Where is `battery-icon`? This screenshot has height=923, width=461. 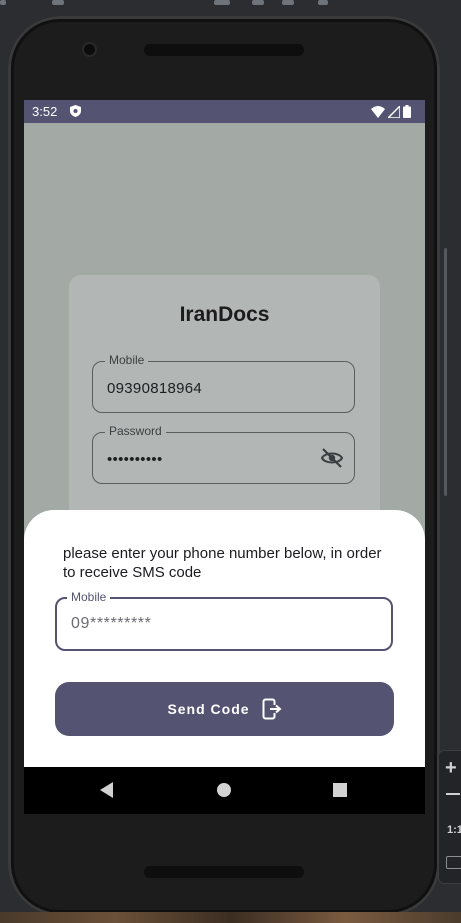 battery-icon is located at coordinates (407, 111).